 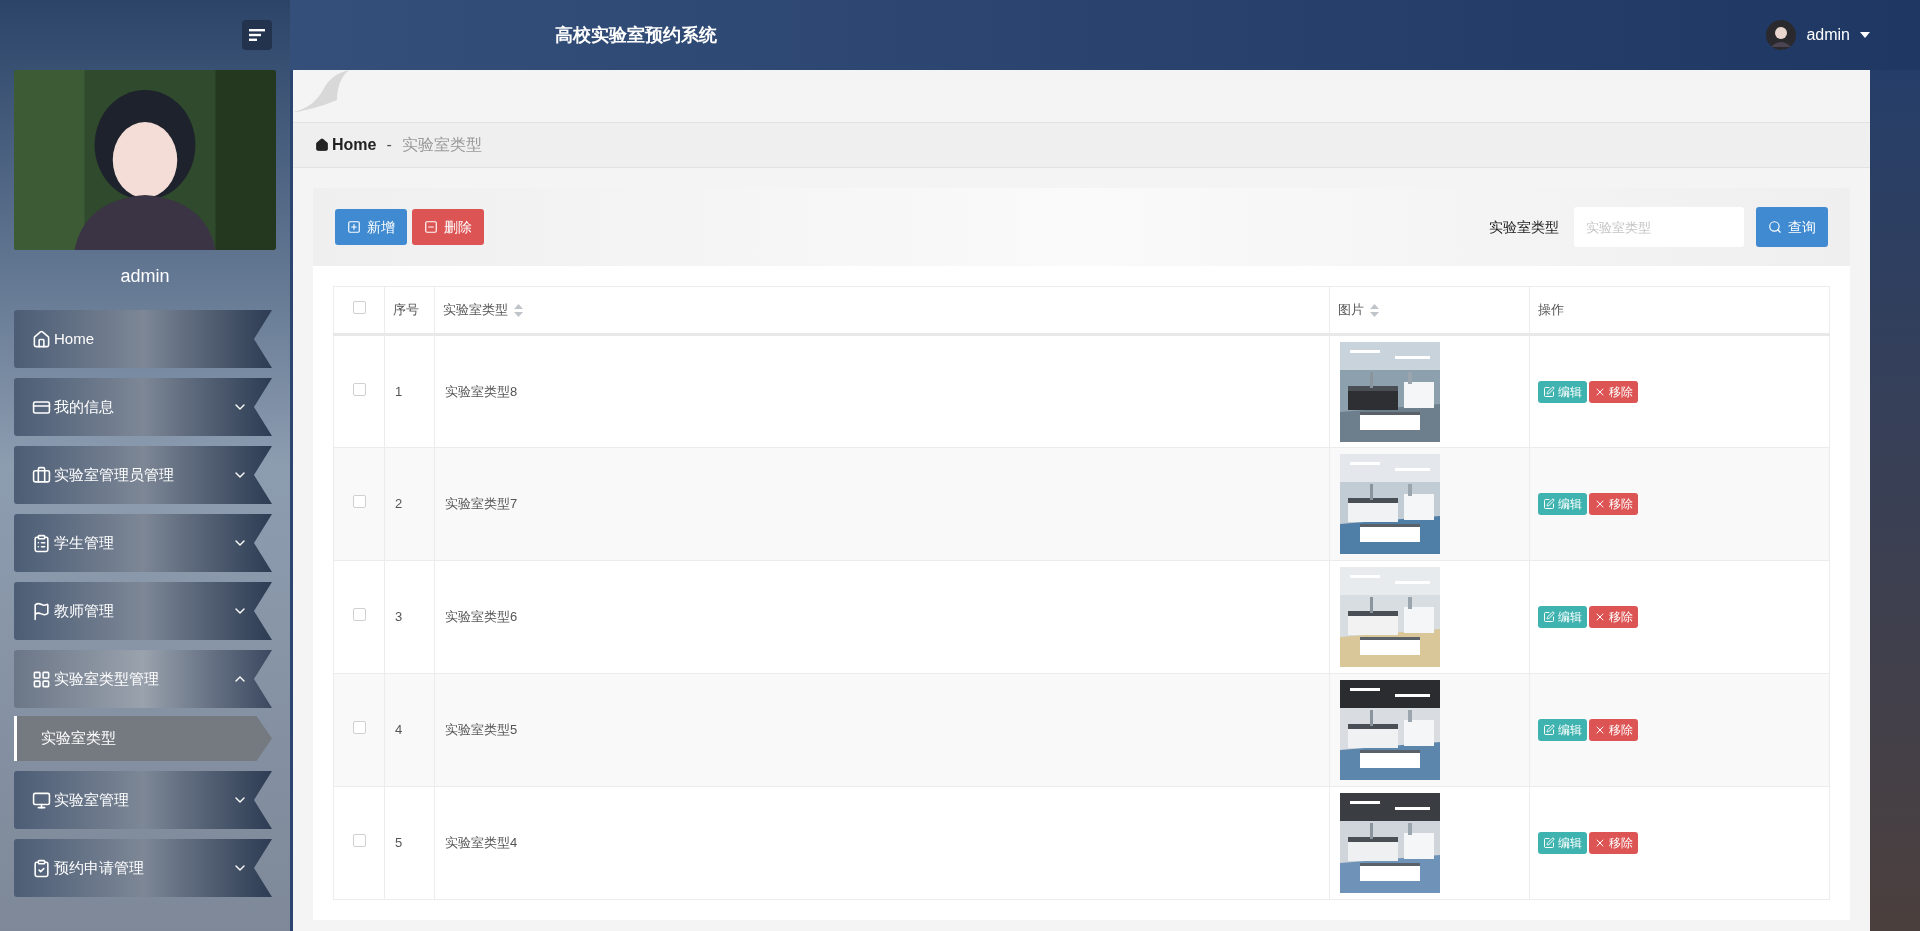 I want to click on menu-item: 学生管理, so click(x=143, y=543).